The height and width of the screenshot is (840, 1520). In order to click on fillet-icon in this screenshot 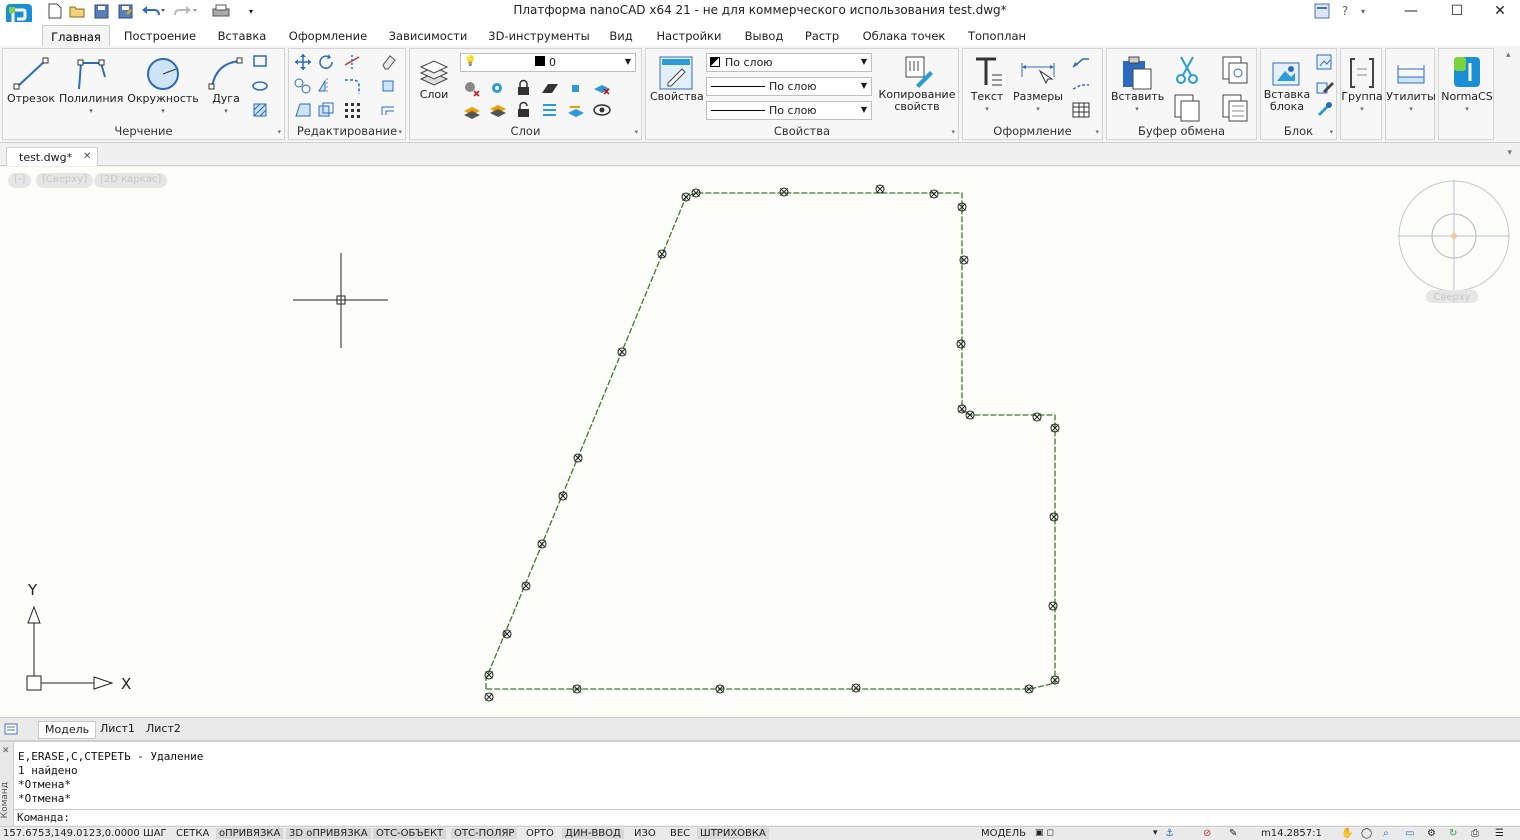, I will do `click(353, 86)`.